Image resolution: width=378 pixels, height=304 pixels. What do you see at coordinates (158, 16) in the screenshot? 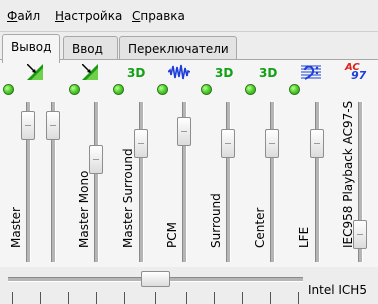
I see `menu-help: Справка` at bounding box center [158, 16].